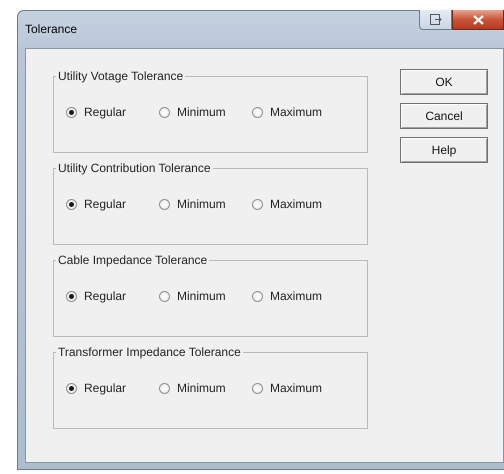 Image resolution: width=504 pixels, height=474 pixels. I want to click on group-title: Utility Contribution Tolerance, so click(134, 168).